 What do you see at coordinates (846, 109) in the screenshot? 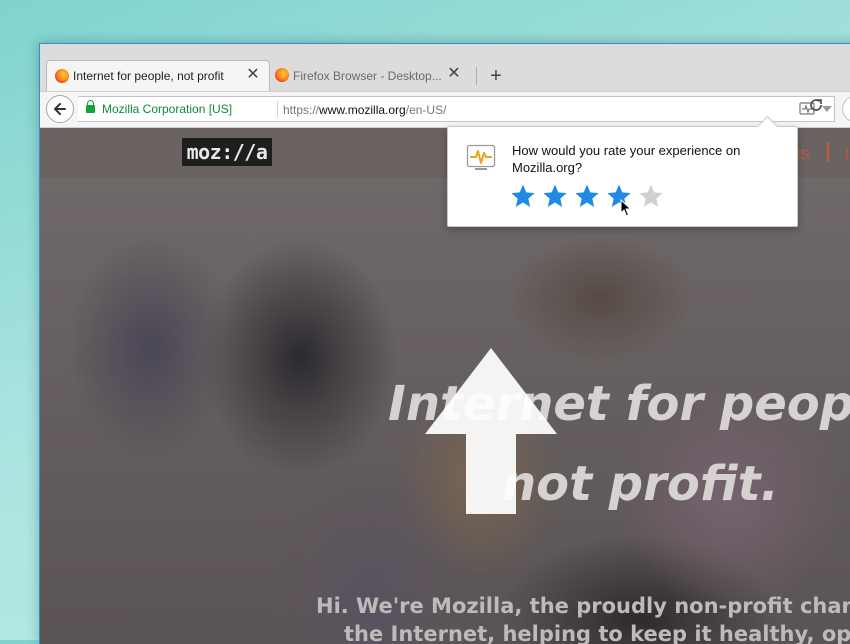
I see `search-field` at bounding box center [846, 109].